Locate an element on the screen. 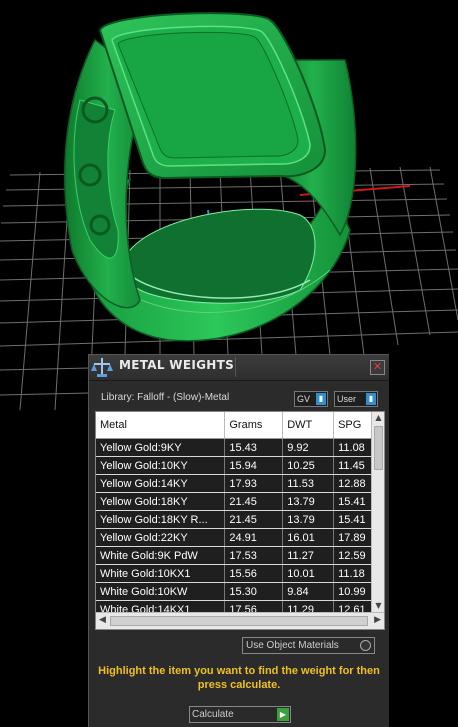  cell-metal: Yellow Gold:10KY is located at coordinates (161, 465).